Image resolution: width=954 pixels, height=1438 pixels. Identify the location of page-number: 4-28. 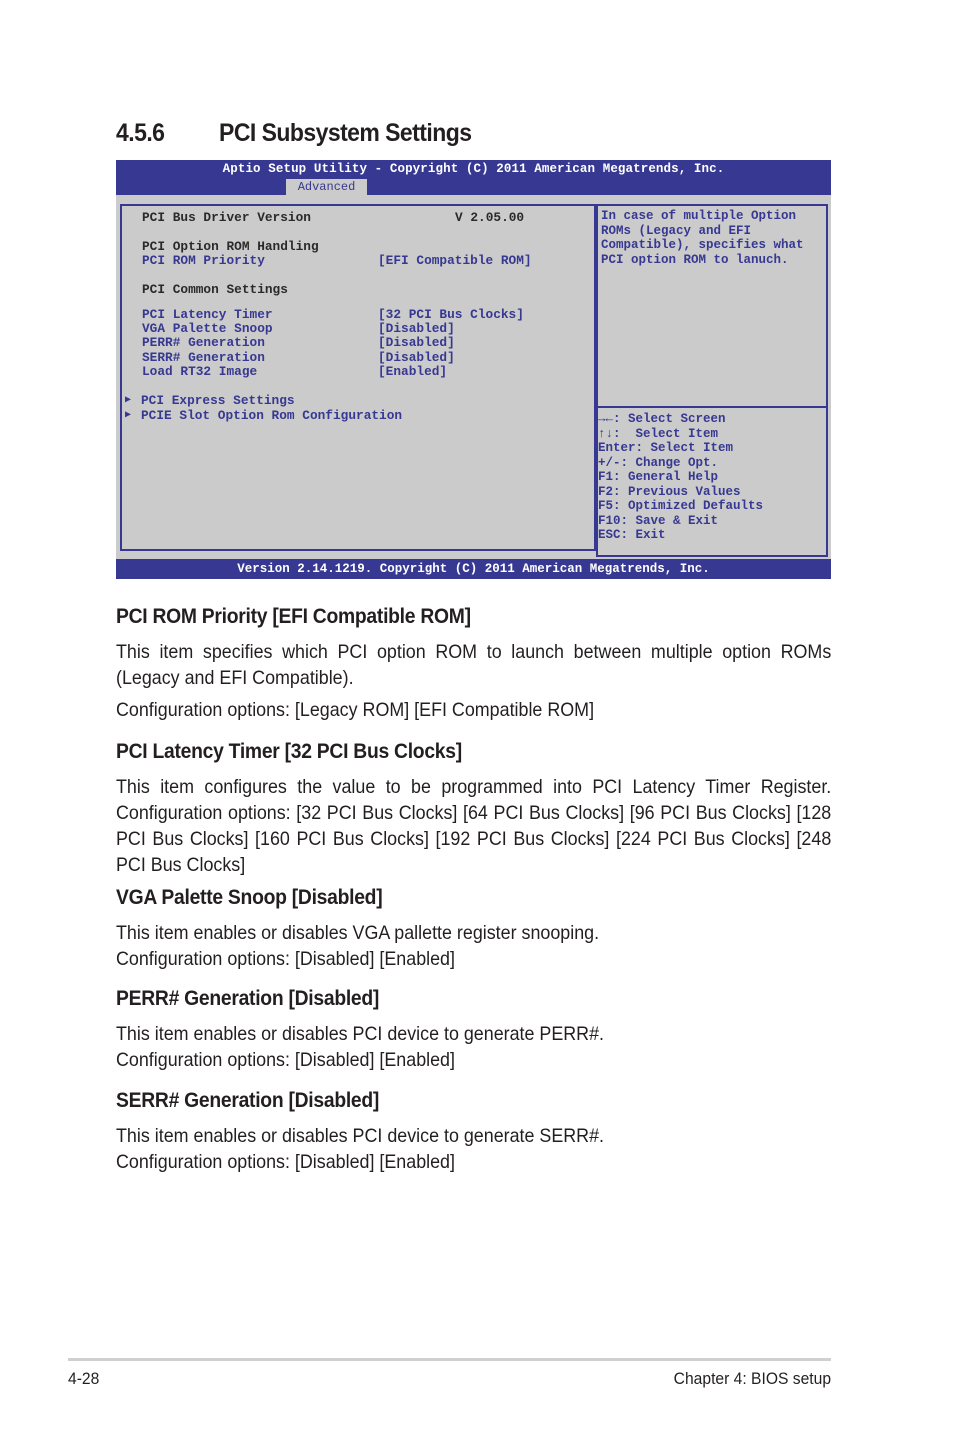
(84, 1378).